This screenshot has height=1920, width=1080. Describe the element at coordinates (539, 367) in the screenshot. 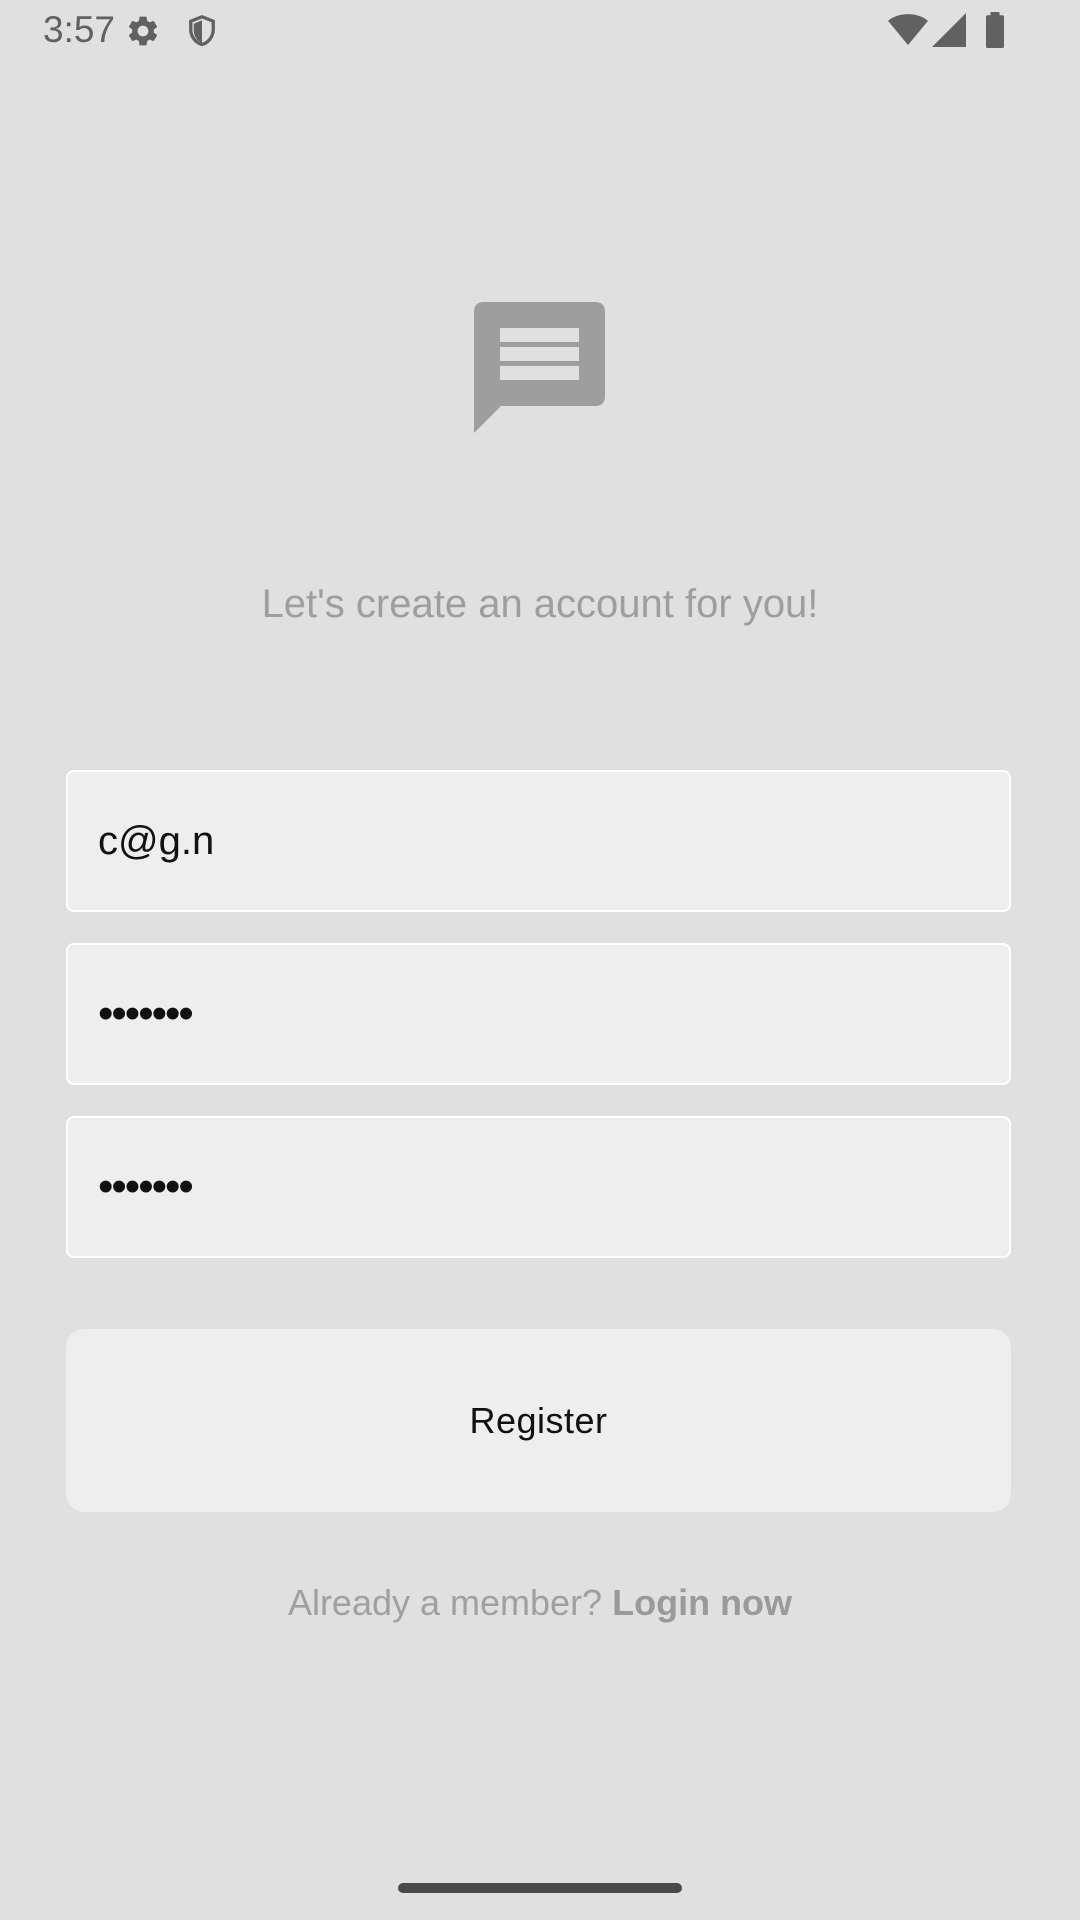

I see `message-icon` at that location.